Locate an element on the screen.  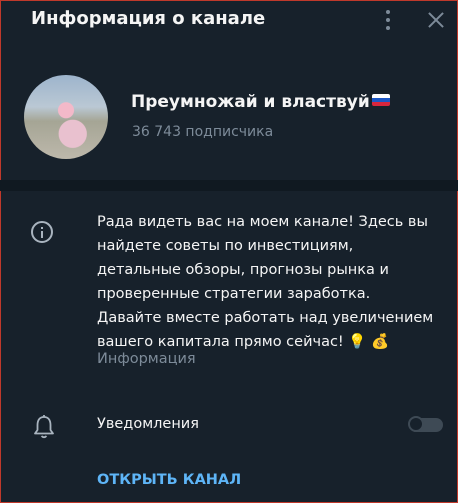
notifications-label: Уведомления is located at coordinates (148, 424).